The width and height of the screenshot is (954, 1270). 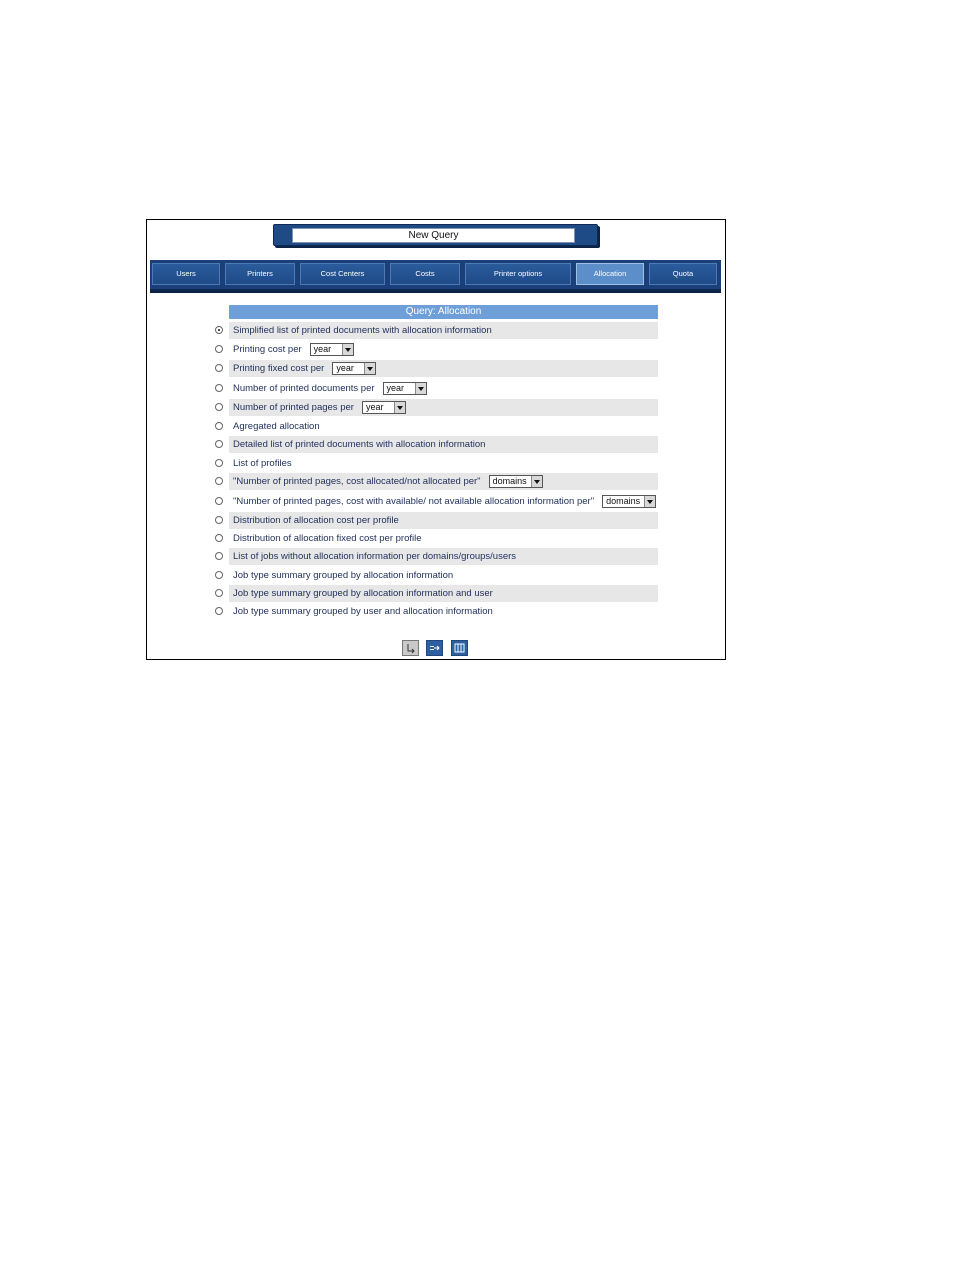 I want to click on table-view-button, so click(x=459, y=648).